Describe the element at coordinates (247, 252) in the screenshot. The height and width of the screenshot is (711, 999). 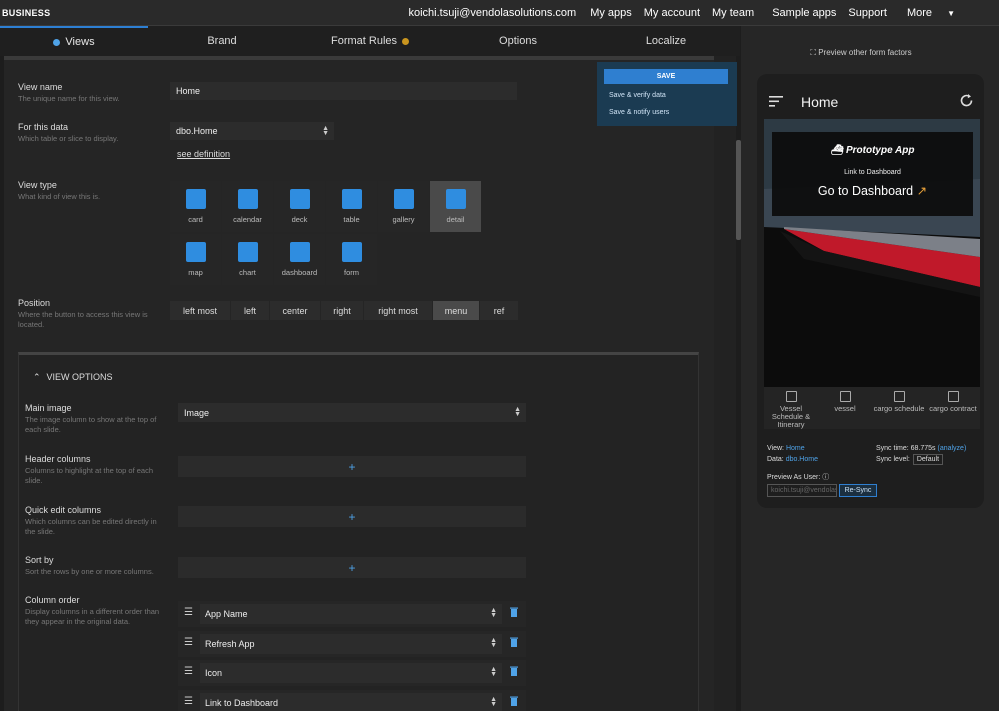
I see `chart-icon` at that location.